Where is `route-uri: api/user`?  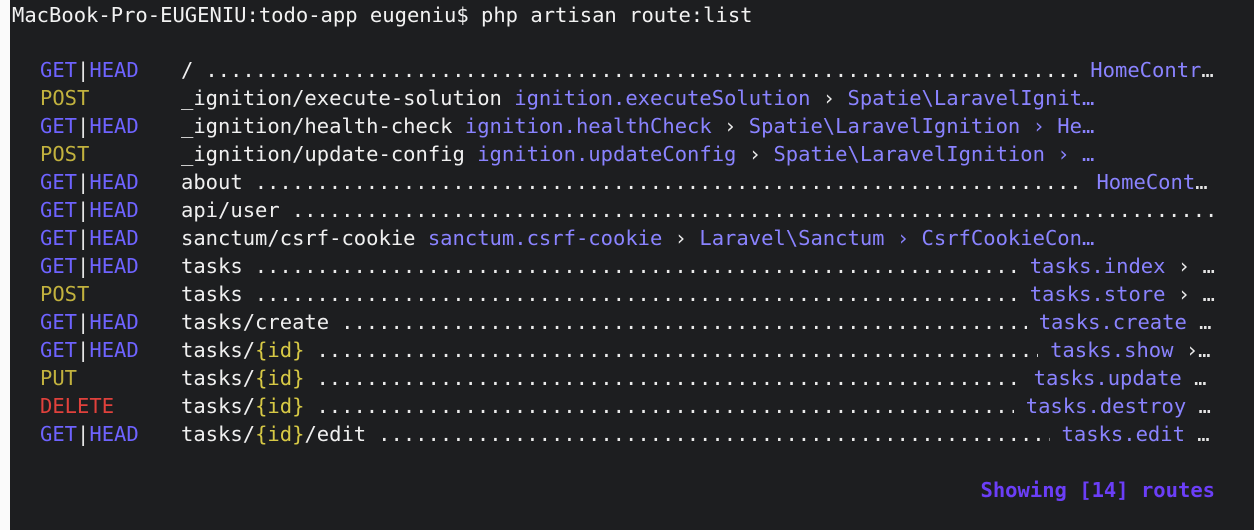 route-uri: api/user is located at coordinates (230, 210).